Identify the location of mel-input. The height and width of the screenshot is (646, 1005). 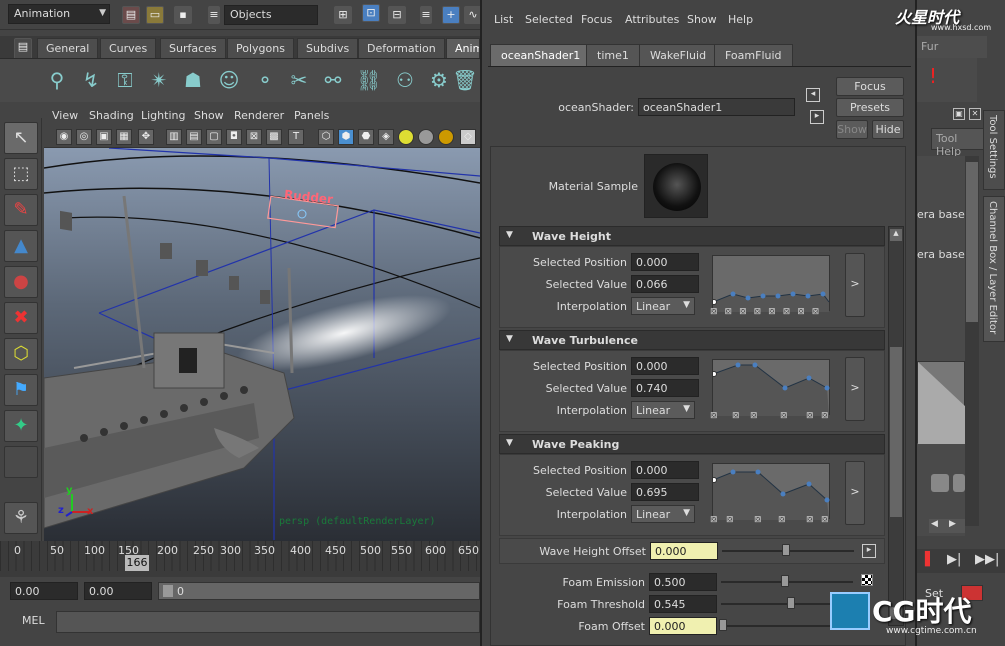
(268, 622).